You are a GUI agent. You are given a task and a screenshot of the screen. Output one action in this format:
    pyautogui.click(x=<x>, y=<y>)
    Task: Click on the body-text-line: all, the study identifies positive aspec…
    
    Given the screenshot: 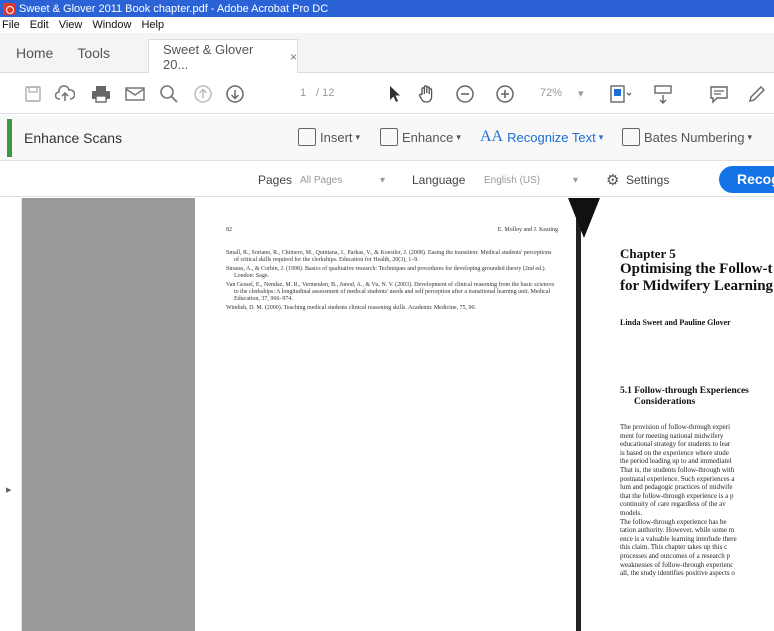 What is the action you would take?
    pyautogui.click(x=677, y=573)
    